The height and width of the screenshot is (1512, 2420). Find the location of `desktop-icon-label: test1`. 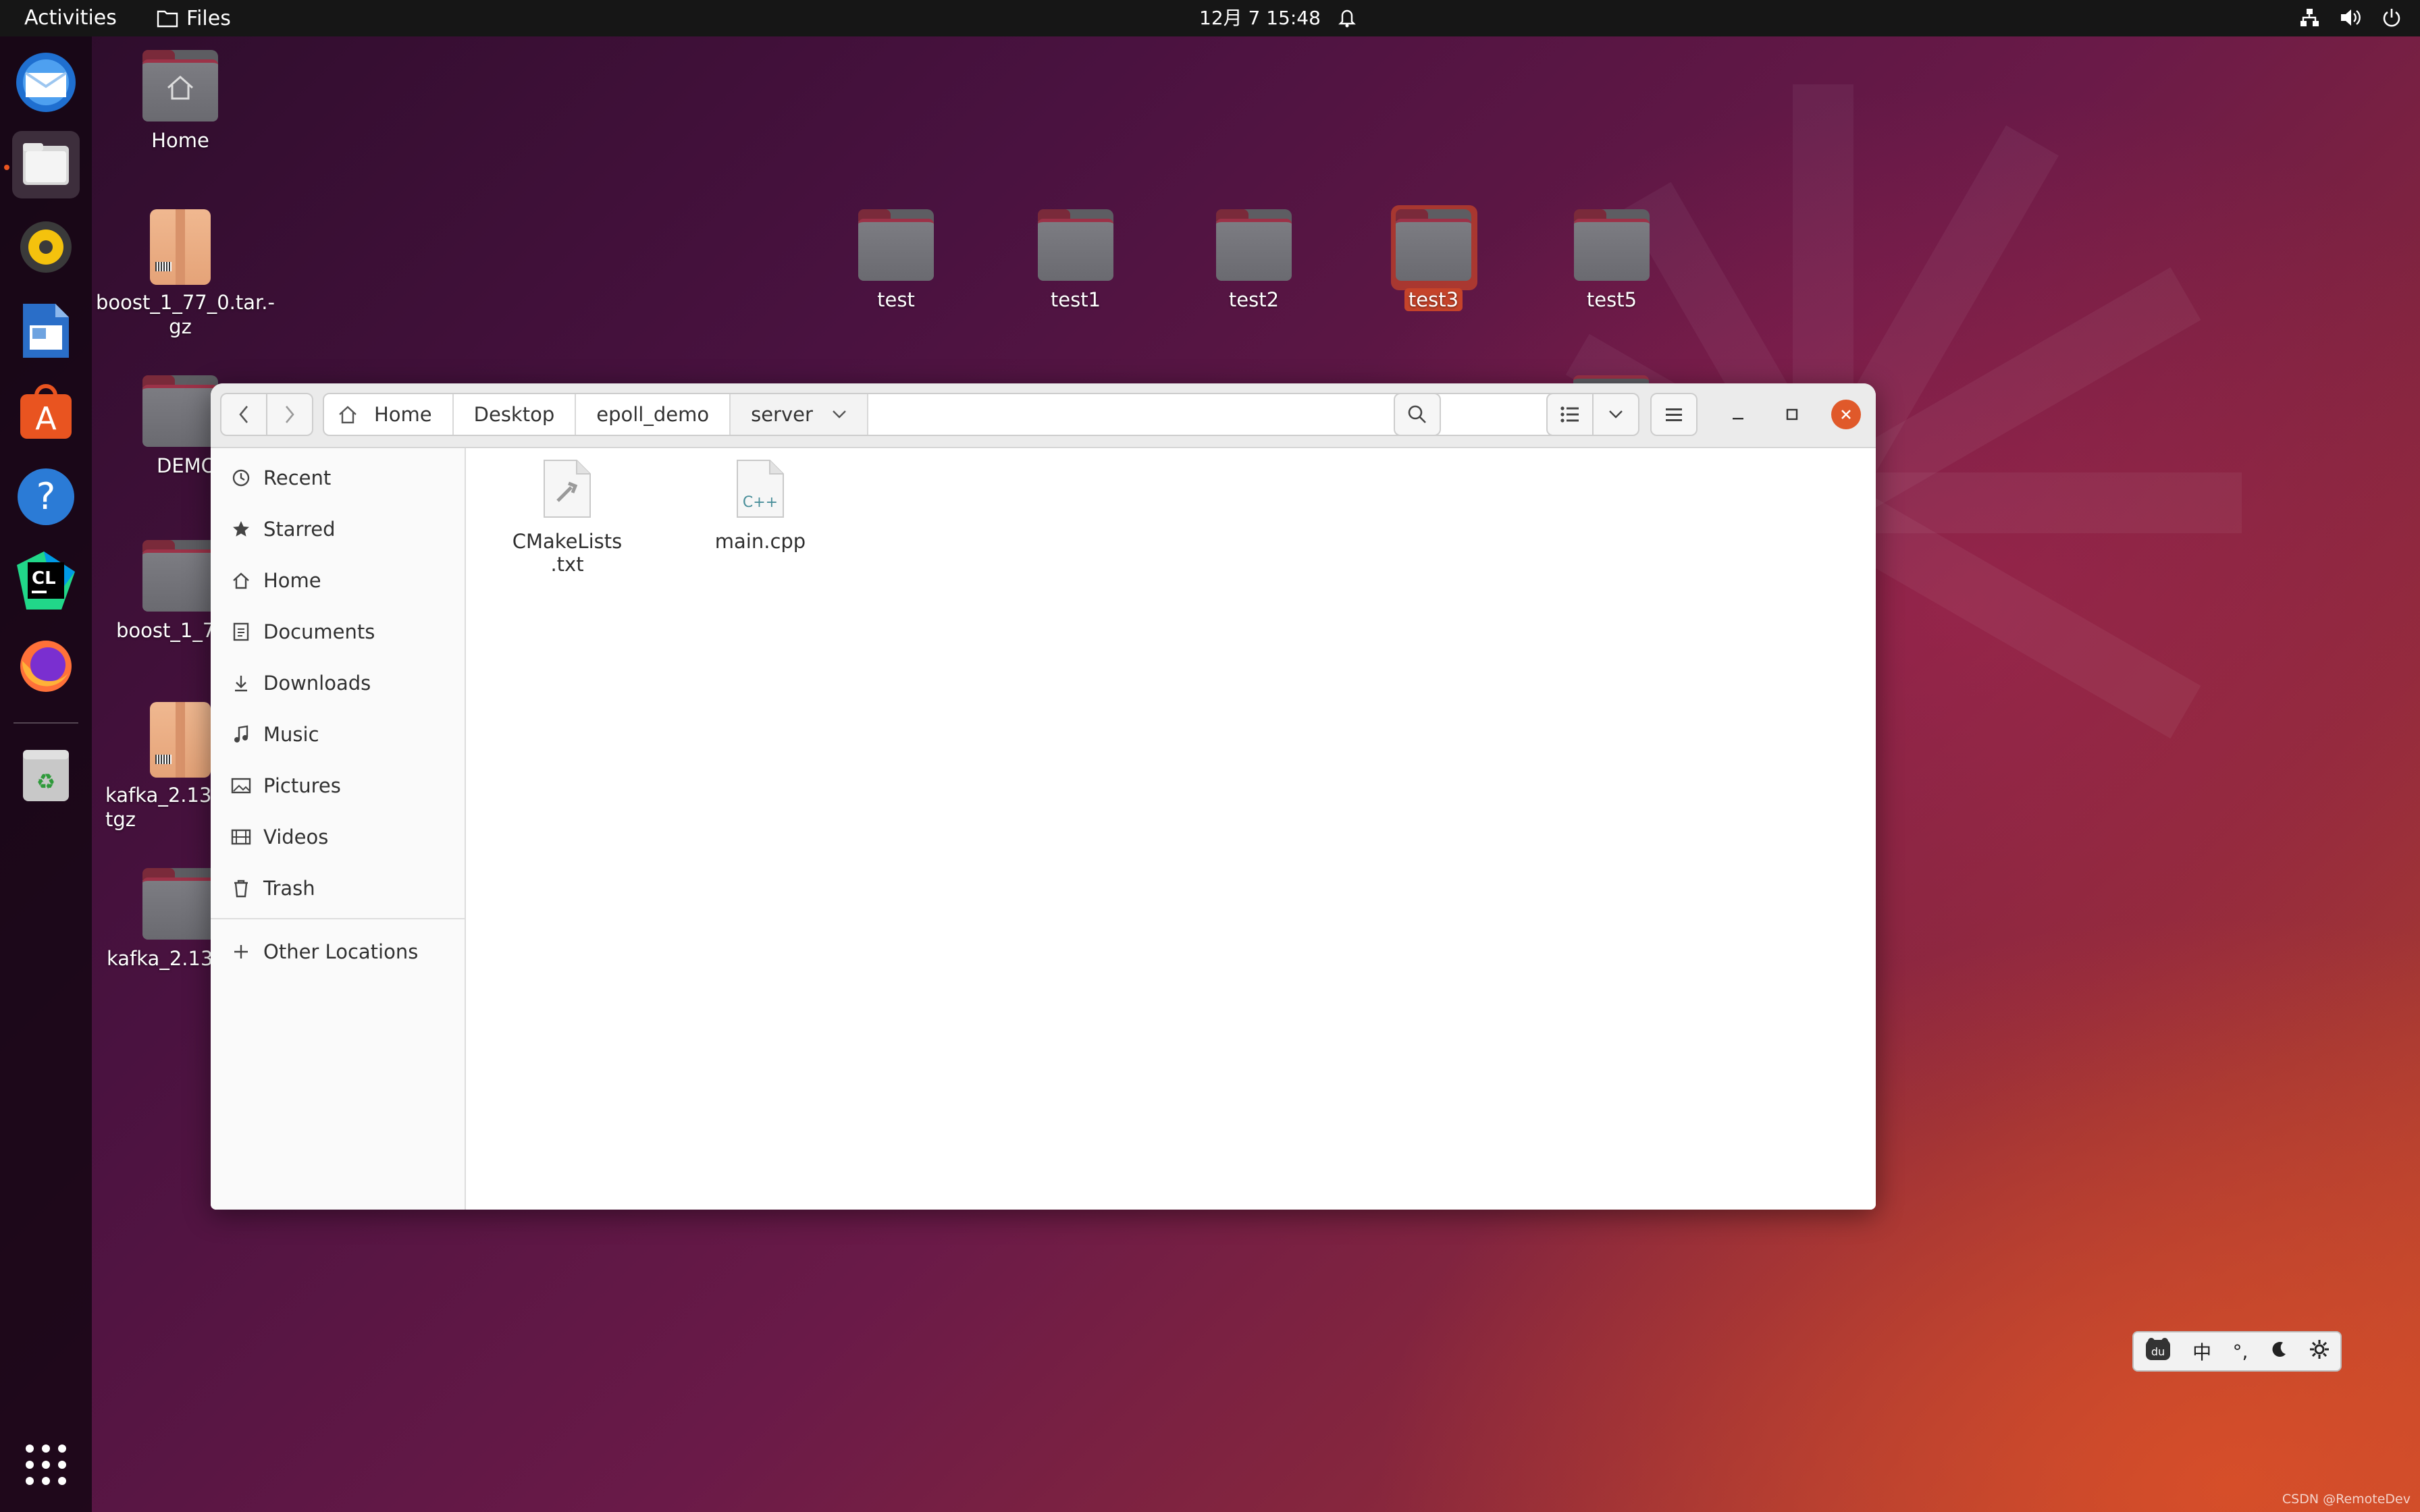

desktop-icon-label: test1 is located at coordinates (1075, 299).